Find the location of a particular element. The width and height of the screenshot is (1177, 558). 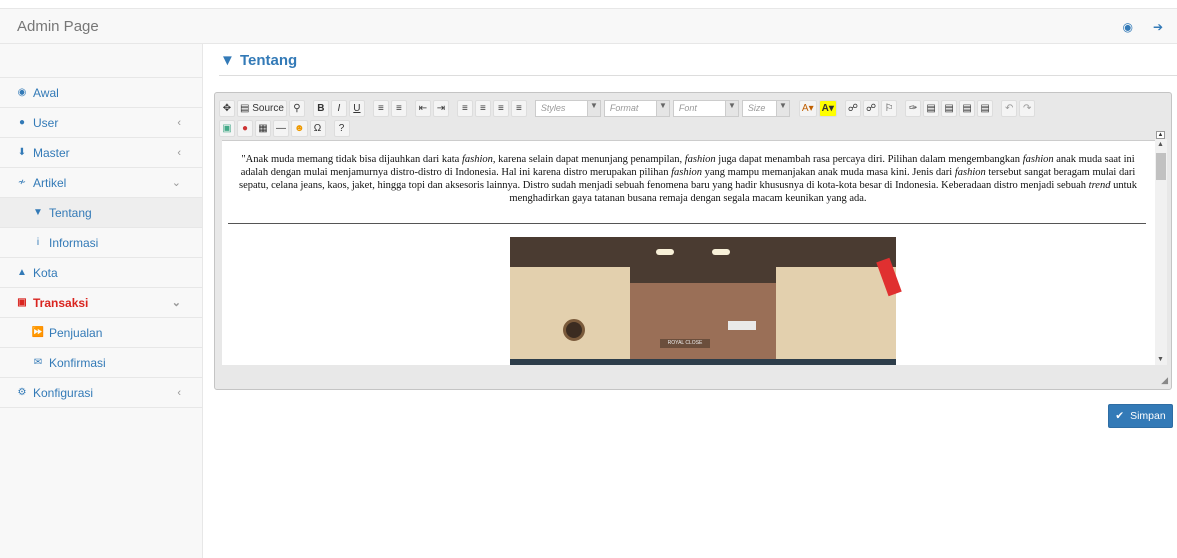

bold-button: B is located at coordinates (320, 108).